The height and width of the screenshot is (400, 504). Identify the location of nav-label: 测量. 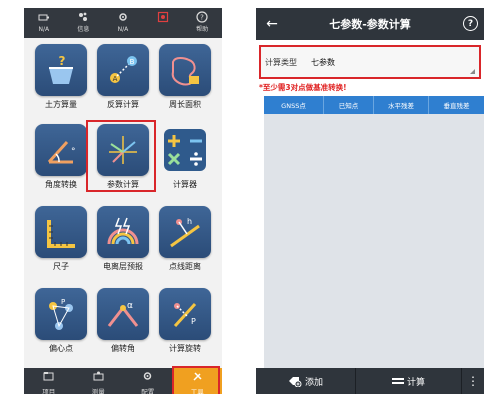
(98, 391).